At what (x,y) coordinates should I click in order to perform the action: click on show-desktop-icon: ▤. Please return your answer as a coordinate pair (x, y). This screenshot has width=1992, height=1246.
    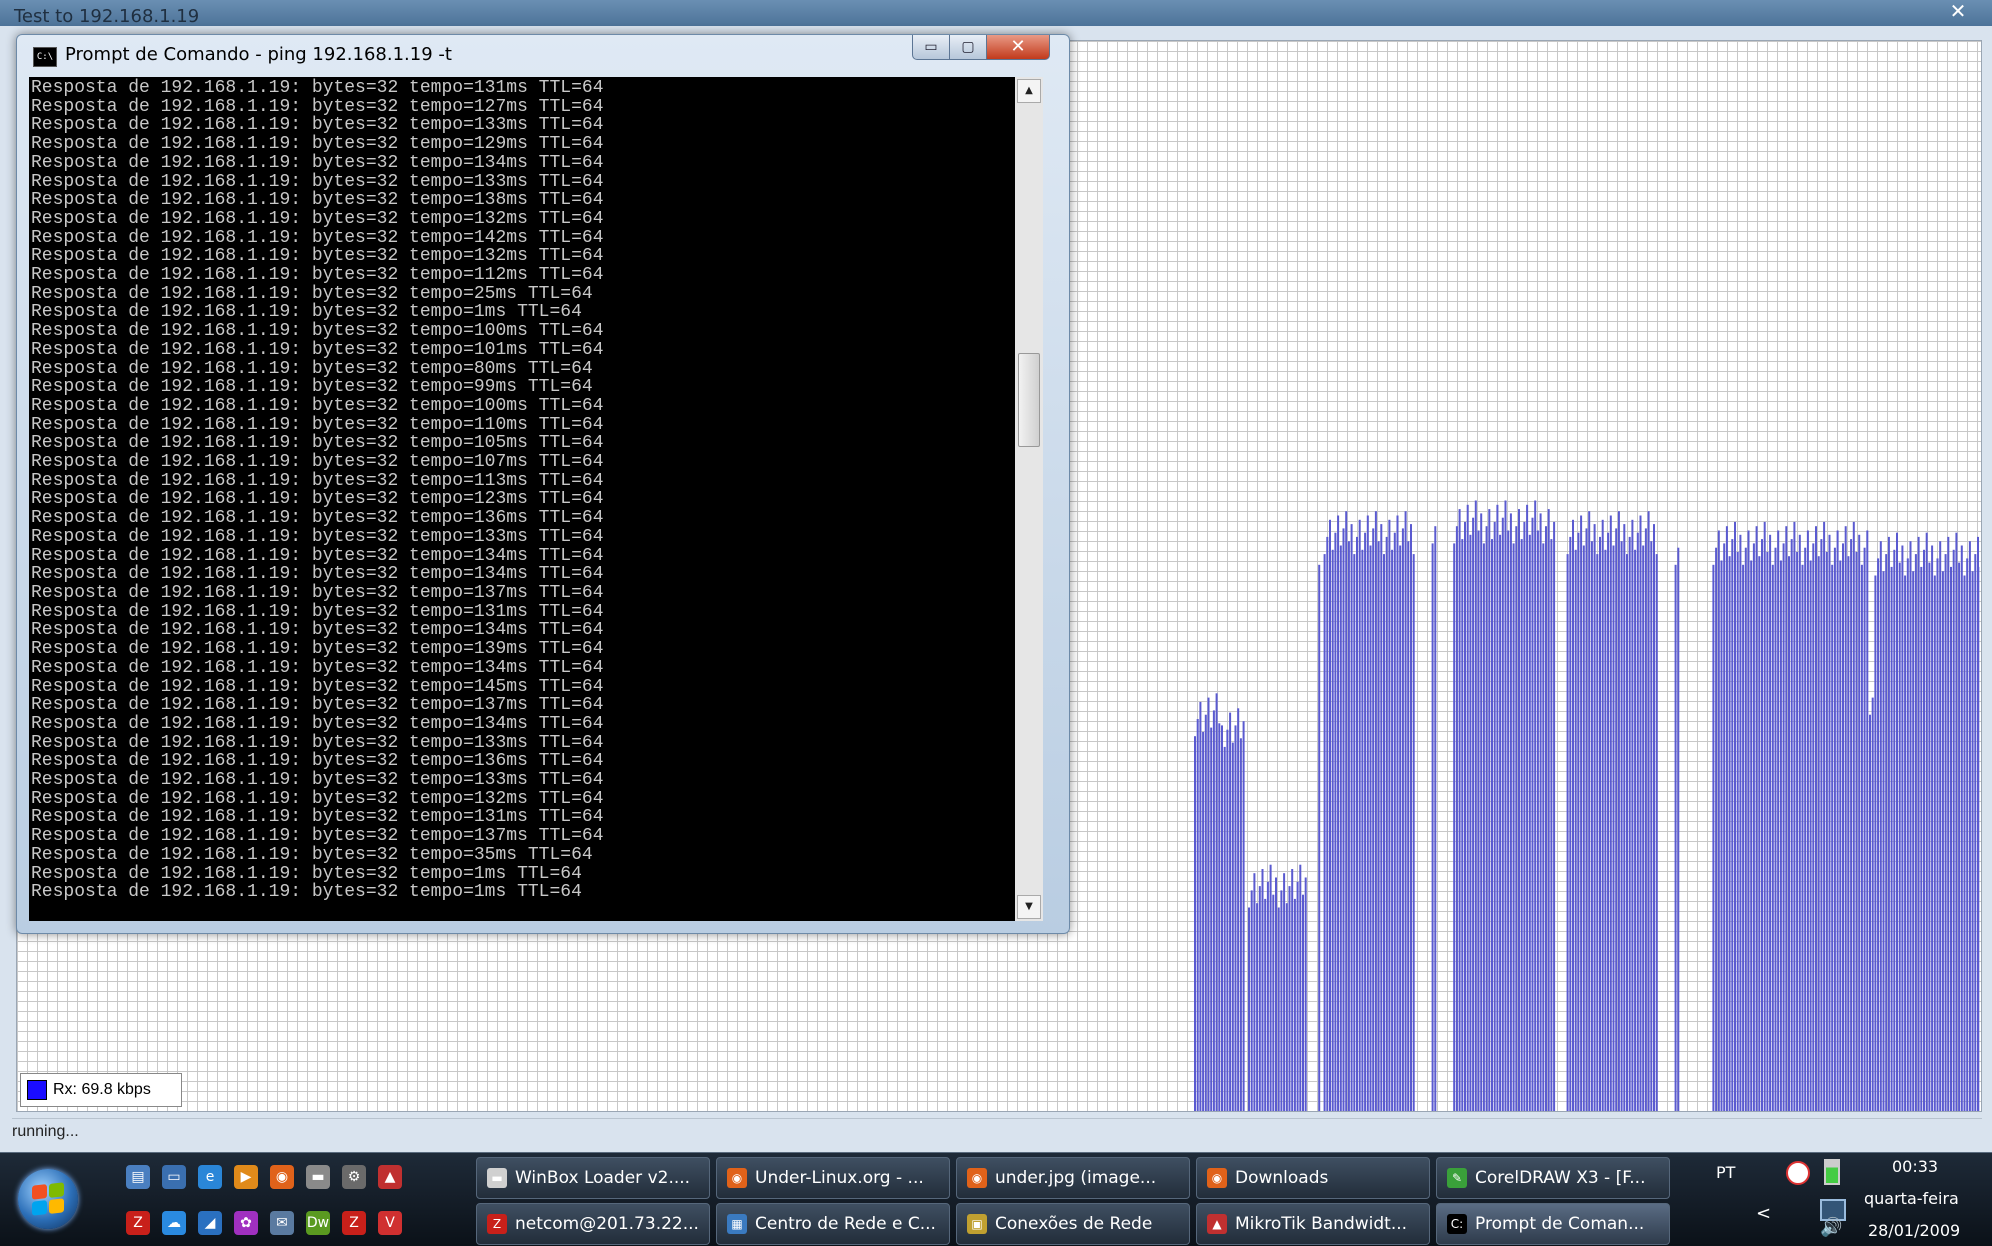
    Looking at the image, I should click on (138, 1177).